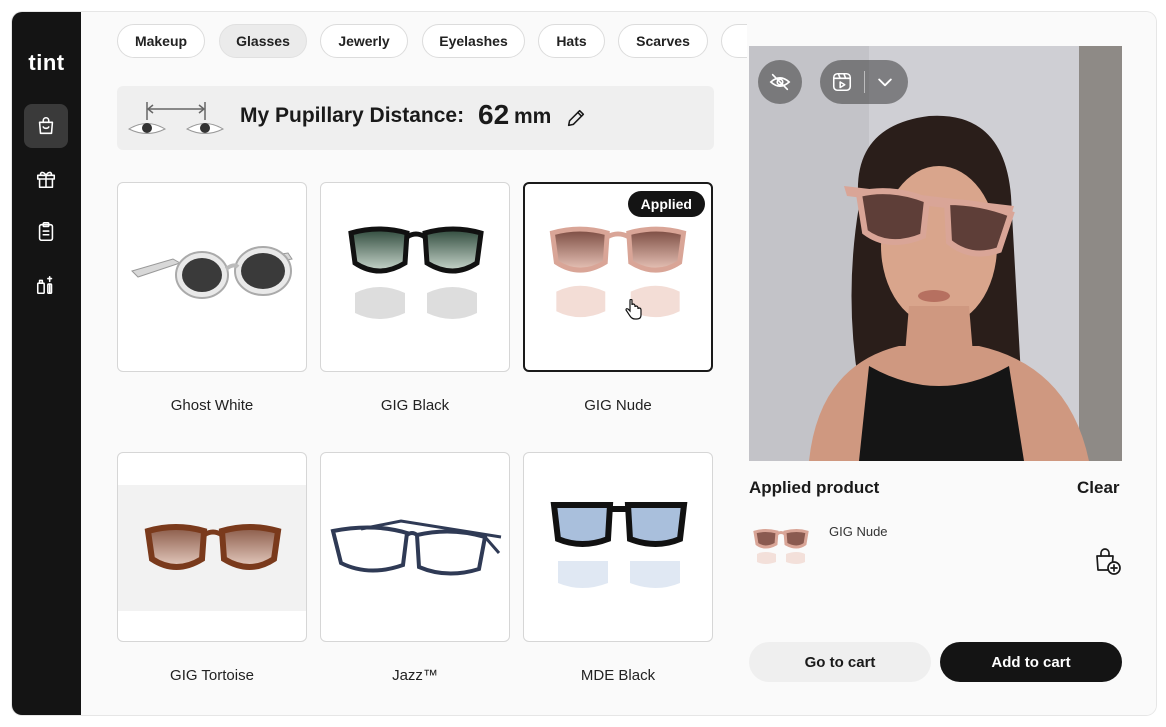 The height and width of the screenshot is (727, 1166). I want to click on sidebar-item-products, so click(46, 285).